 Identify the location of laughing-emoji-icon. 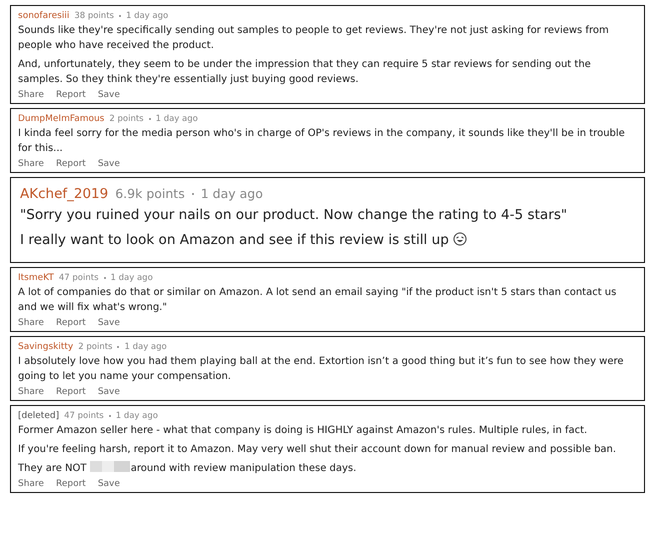
(460, 239).